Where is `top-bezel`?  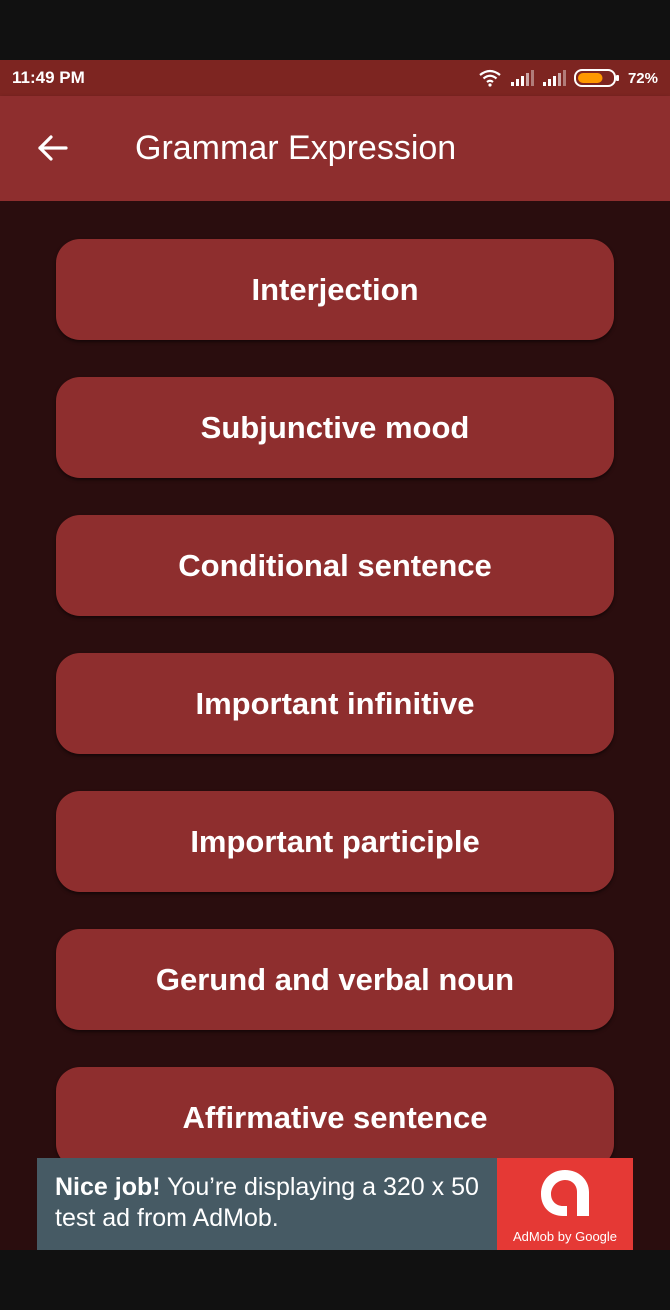
top-bezel is located at coordinates (335, 30).